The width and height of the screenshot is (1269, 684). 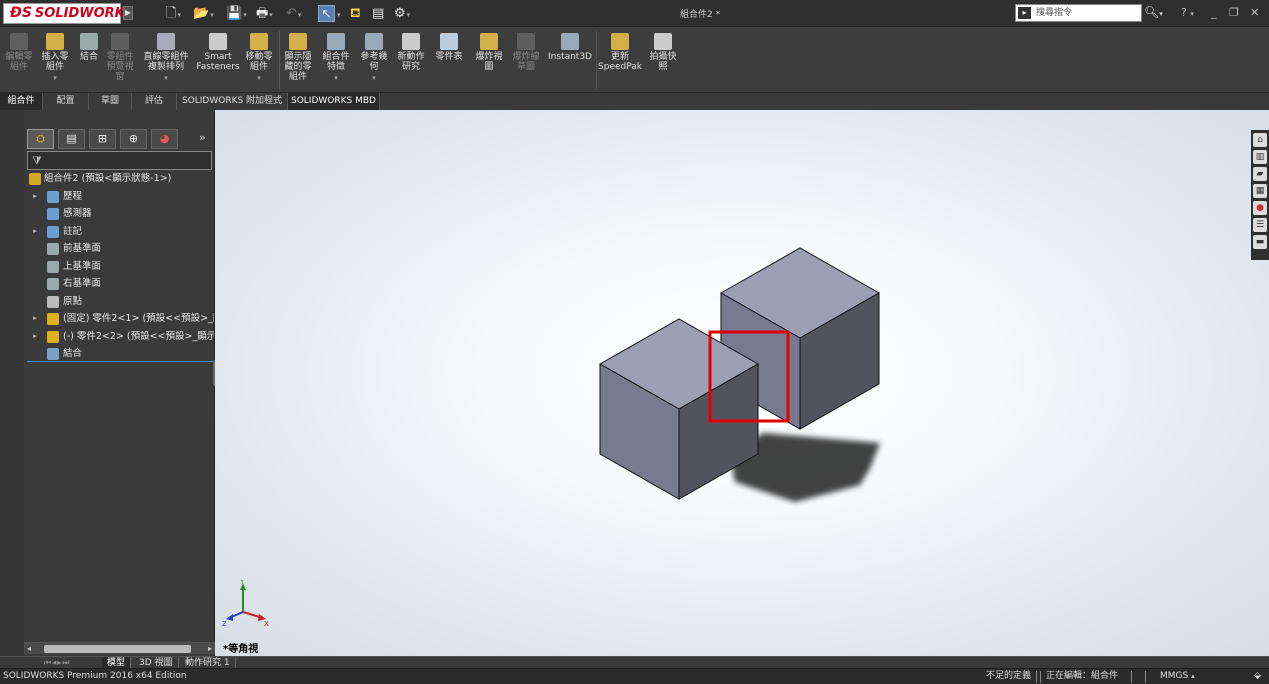 What do you see at coordinates (128, 13) in the screenshot?
I see `menu-expand-button: ▶` at bounding box center [128, 13].